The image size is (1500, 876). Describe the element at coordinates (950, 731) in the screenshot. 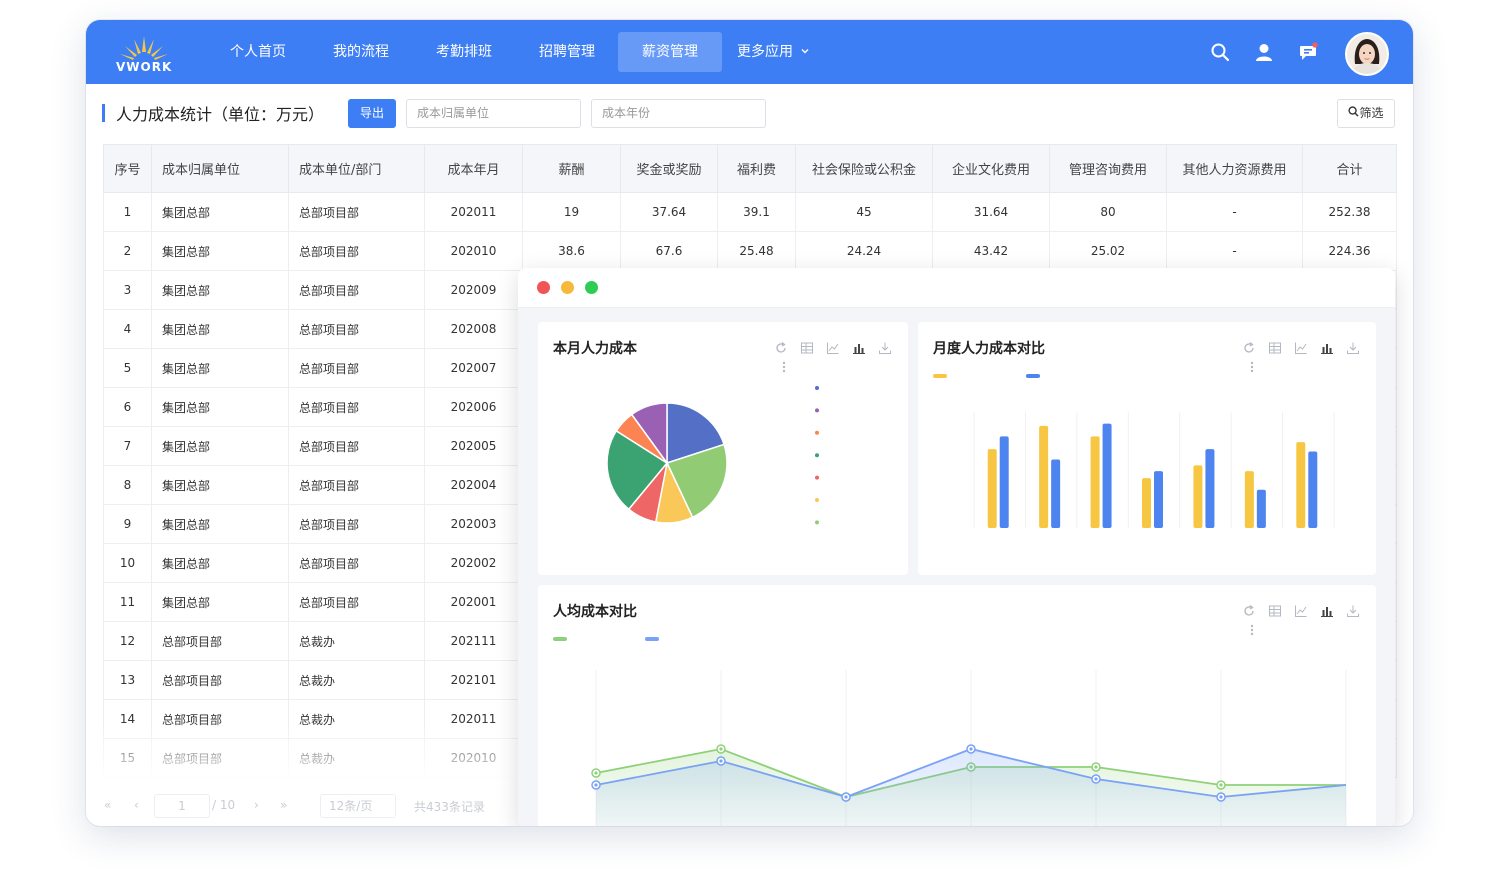

I see `area-chart` at that location.